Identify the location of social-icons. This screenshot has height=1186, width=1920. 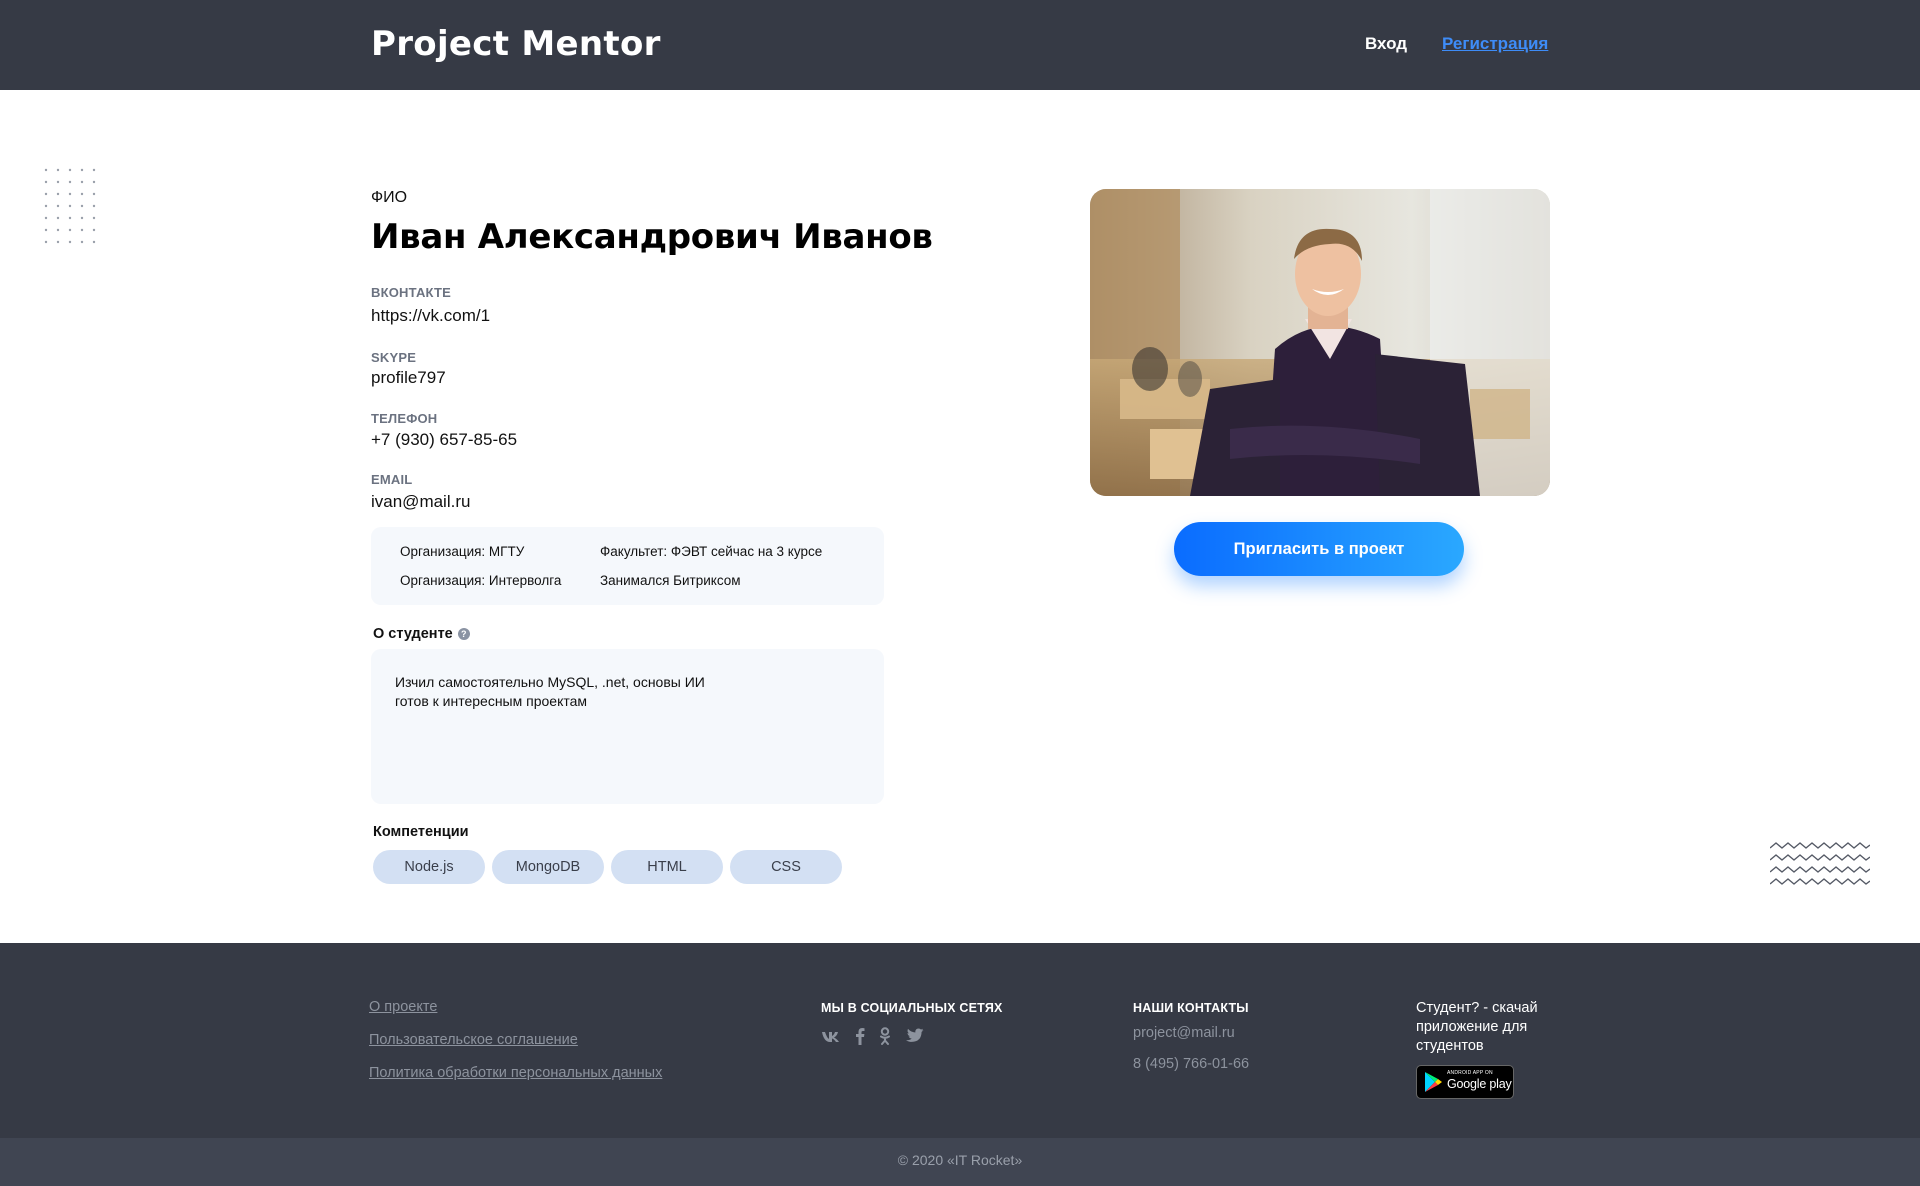
(872, 1038).